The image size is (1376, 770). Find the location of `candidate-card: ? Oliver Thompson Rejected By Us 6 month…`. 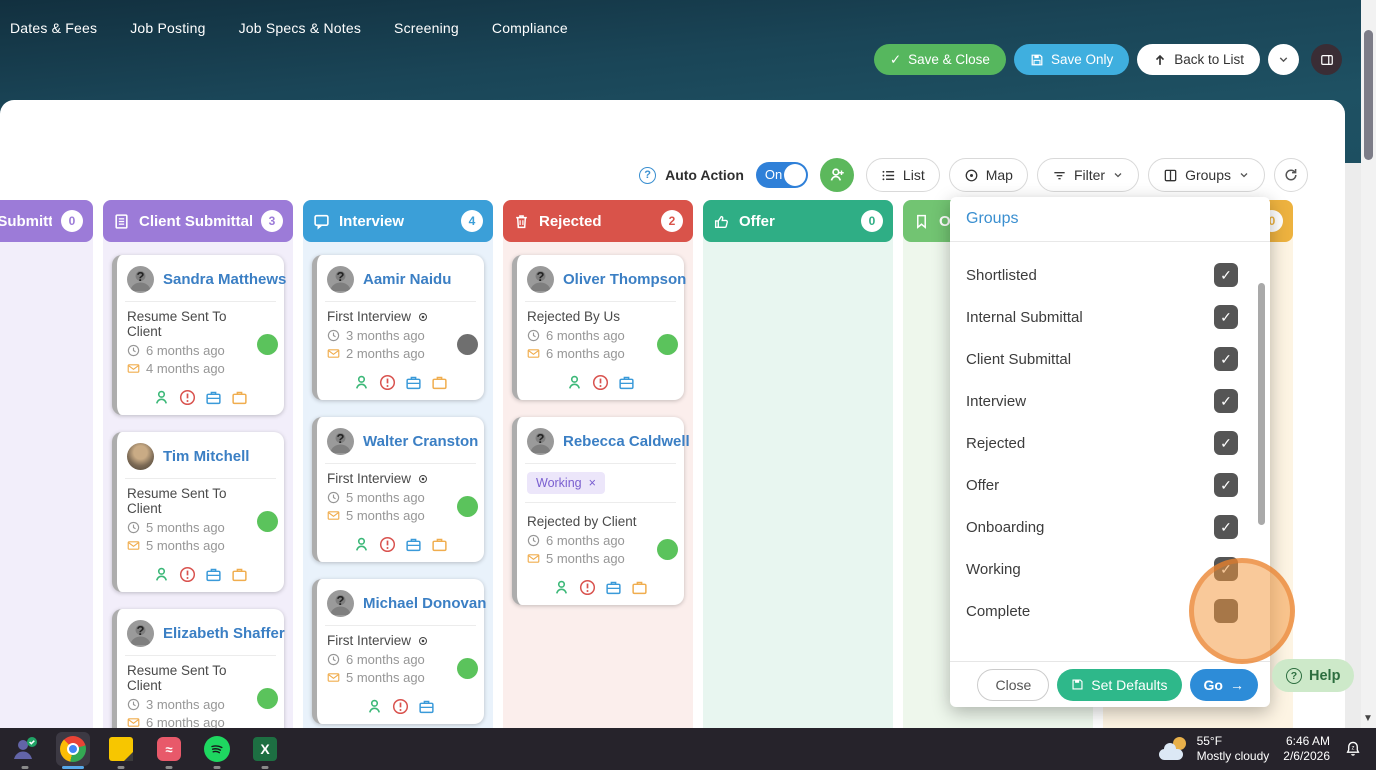

candidate-card: ? Oliver Thompson Rejected By Us 6 month… is located at coordinates (599, 327).